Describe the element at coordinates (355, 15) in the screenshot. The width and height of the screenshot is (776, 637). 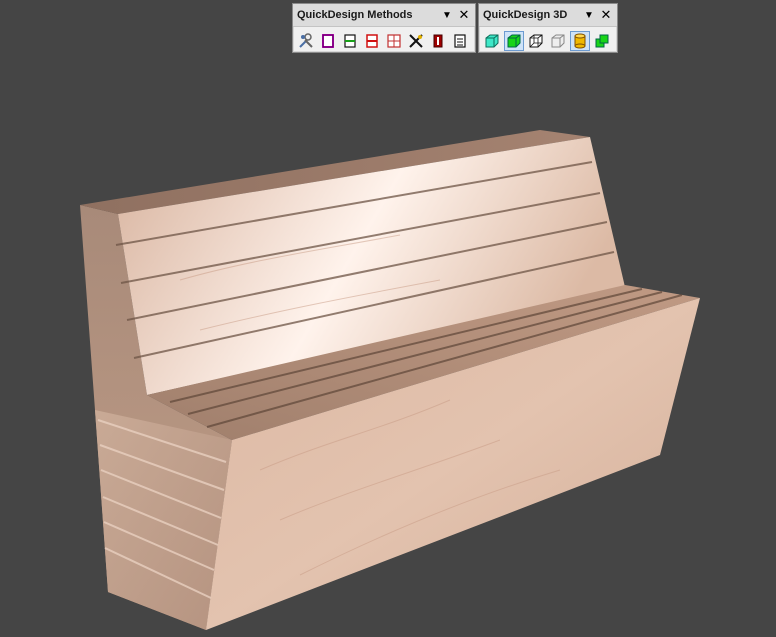
I see `toolbar-title: QuickDesign Methods` at that location.